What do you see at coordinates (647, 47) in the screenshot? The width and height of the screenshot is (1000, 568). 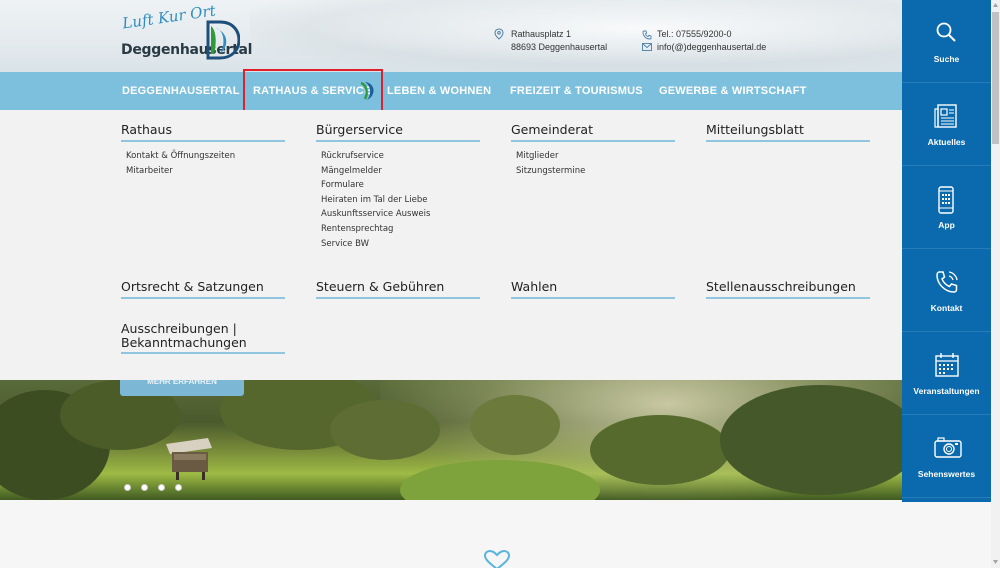 I see `mail-icon` at bounding box center [647, 47].